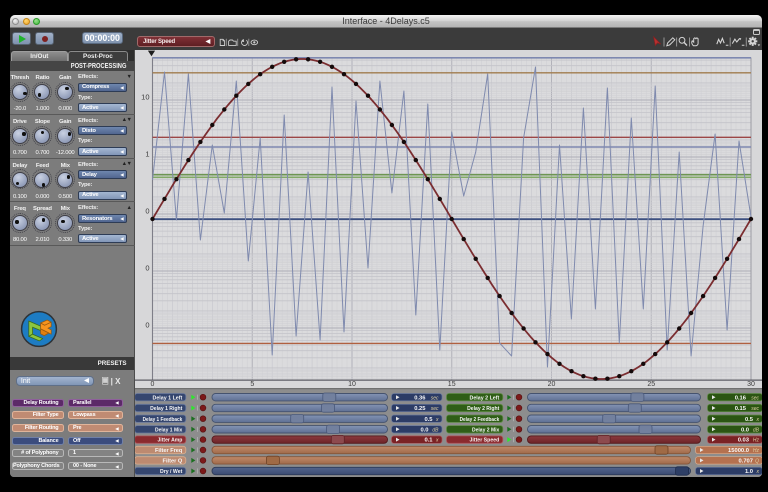 The image size is (768, 492). What do you see at coordinates (740, 398) in the screenshot?
I see `svg-text: 0.16` at bounding box center [740, 398].